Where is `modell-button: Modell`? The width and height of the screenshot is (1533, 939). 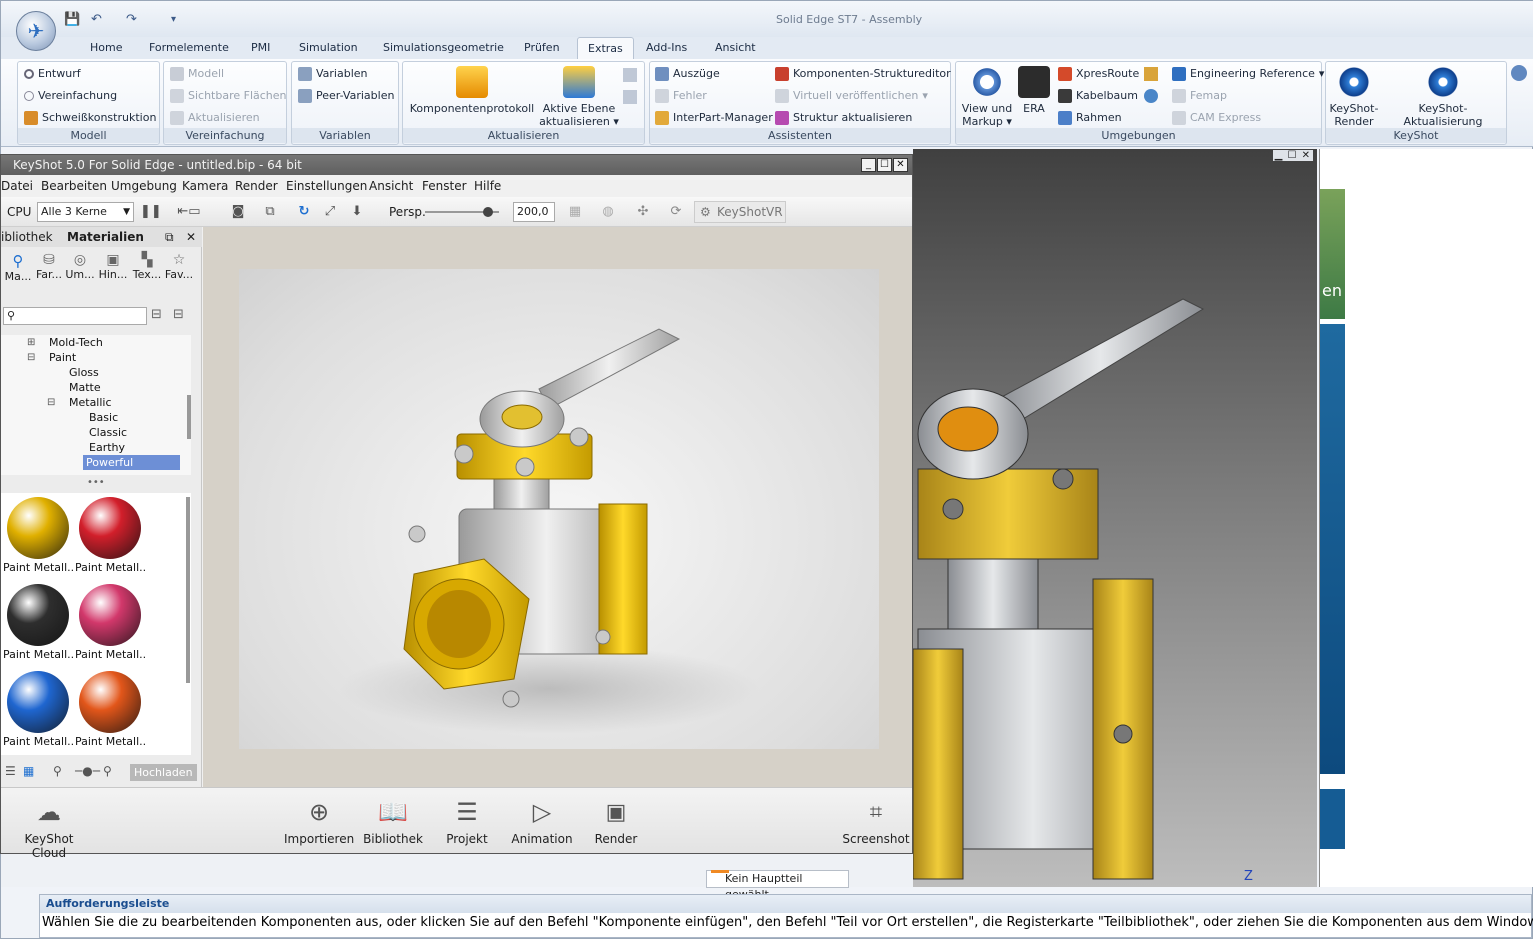 modell-button: Modell is located at coordinates (197, 74).